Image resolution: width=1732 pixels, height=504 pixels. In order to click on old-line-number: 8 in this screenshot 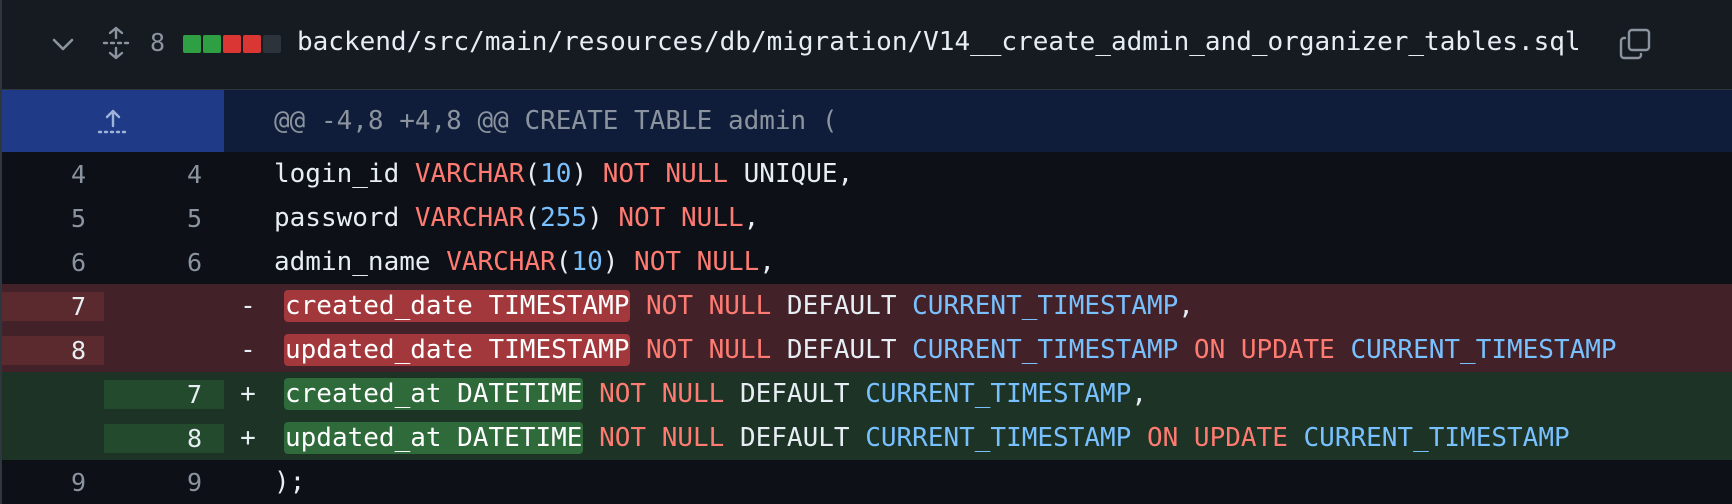, I will do `click(53, 350)`.